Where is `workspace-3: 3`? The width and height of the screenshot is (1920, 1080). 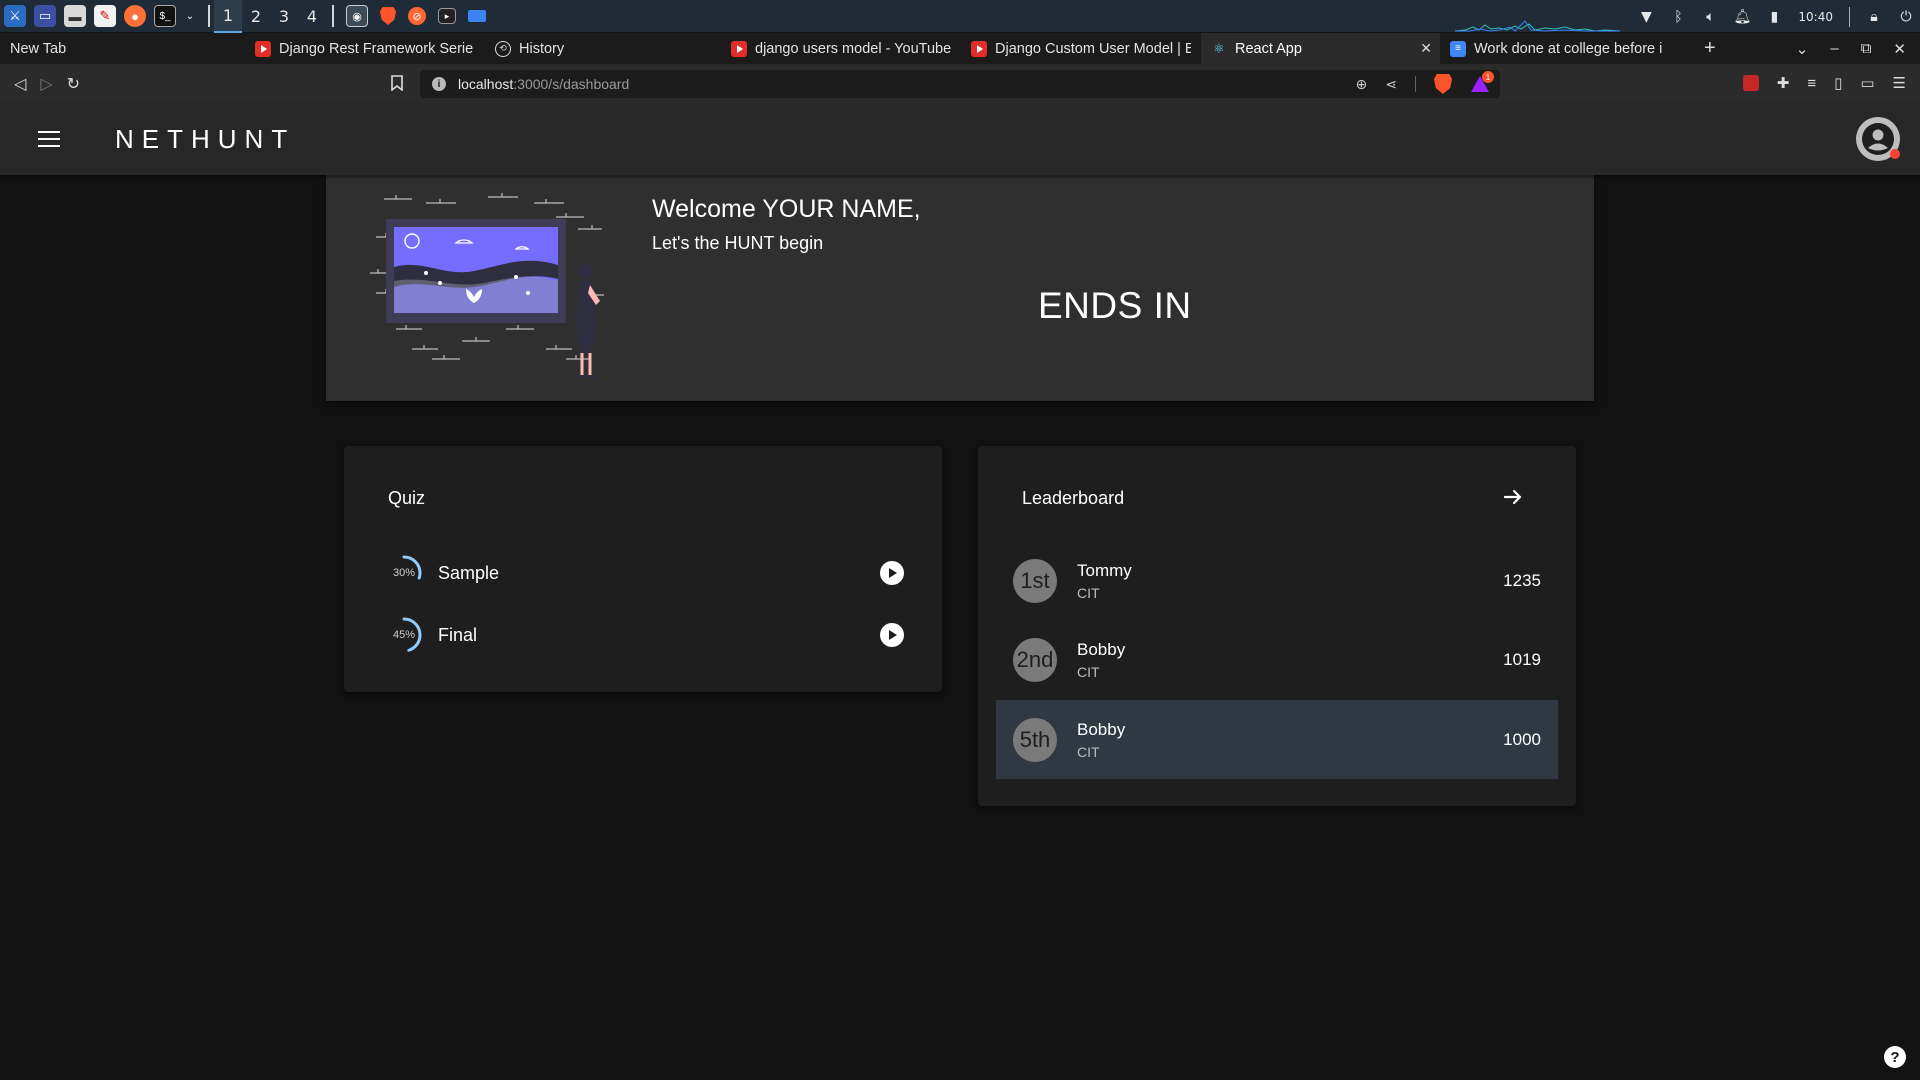
workspace-3: 3 is located at coordinates (284, 16).